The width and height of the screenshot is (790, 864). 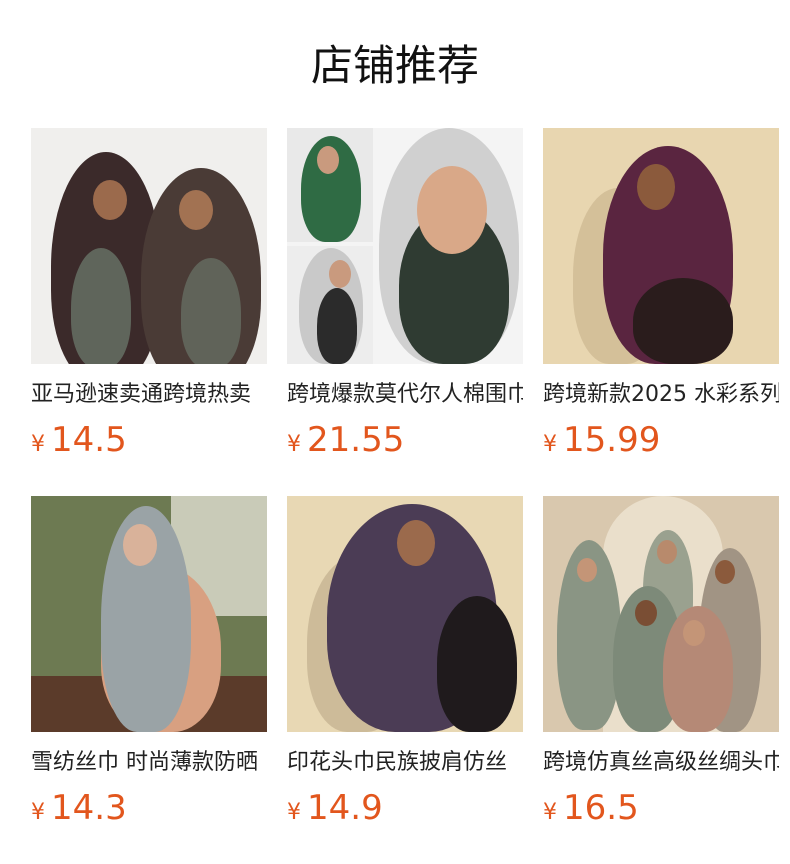 I want to click on product-price: ¥15.99, so click(x=661, y=440).